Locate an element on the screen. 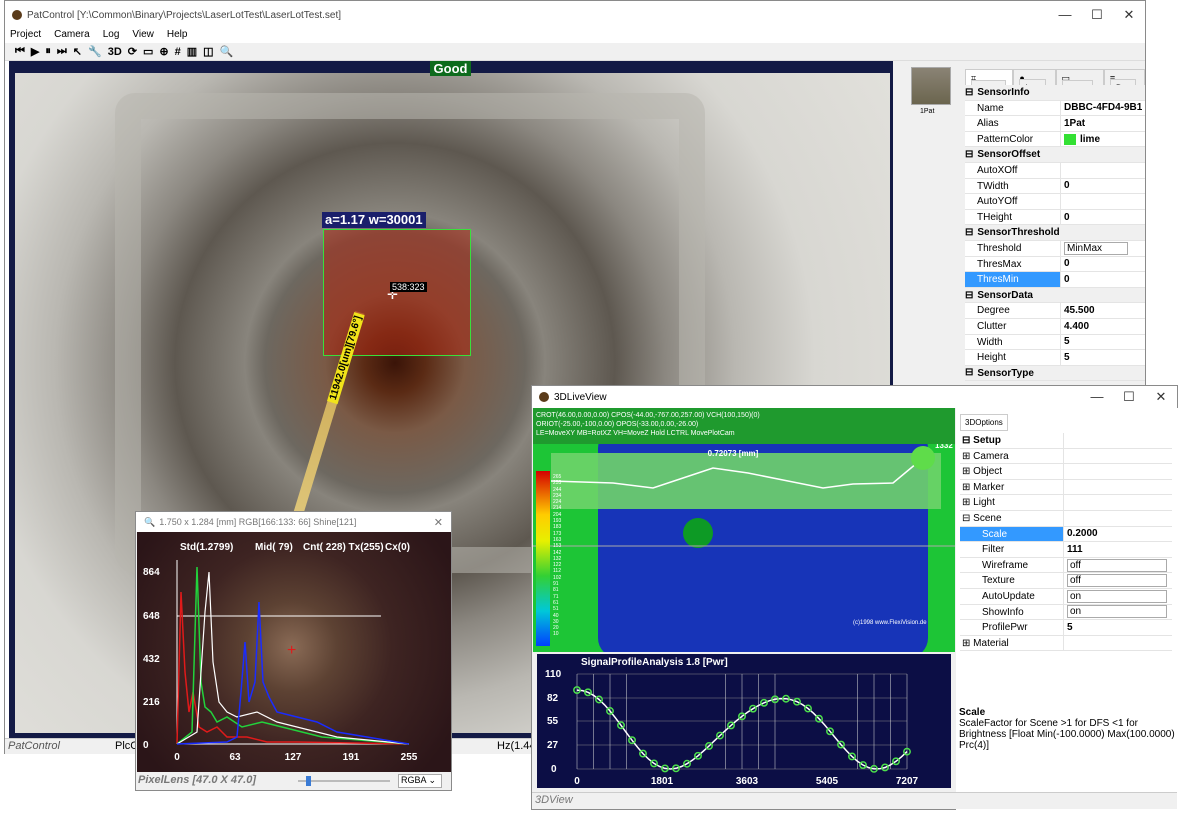  maximize-button: ☐ is located at coordinates (1097, 15).